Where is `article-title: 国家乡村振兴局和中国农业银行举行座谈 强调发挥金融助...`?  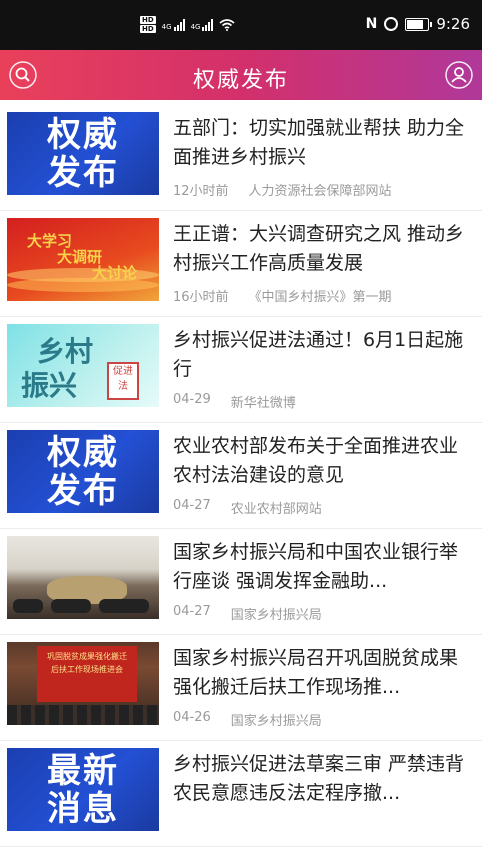
article-title: 国家乡村振兴局和中国农业银行举行座谈 强调发挥金融助... is located at coordinates (316, 566).